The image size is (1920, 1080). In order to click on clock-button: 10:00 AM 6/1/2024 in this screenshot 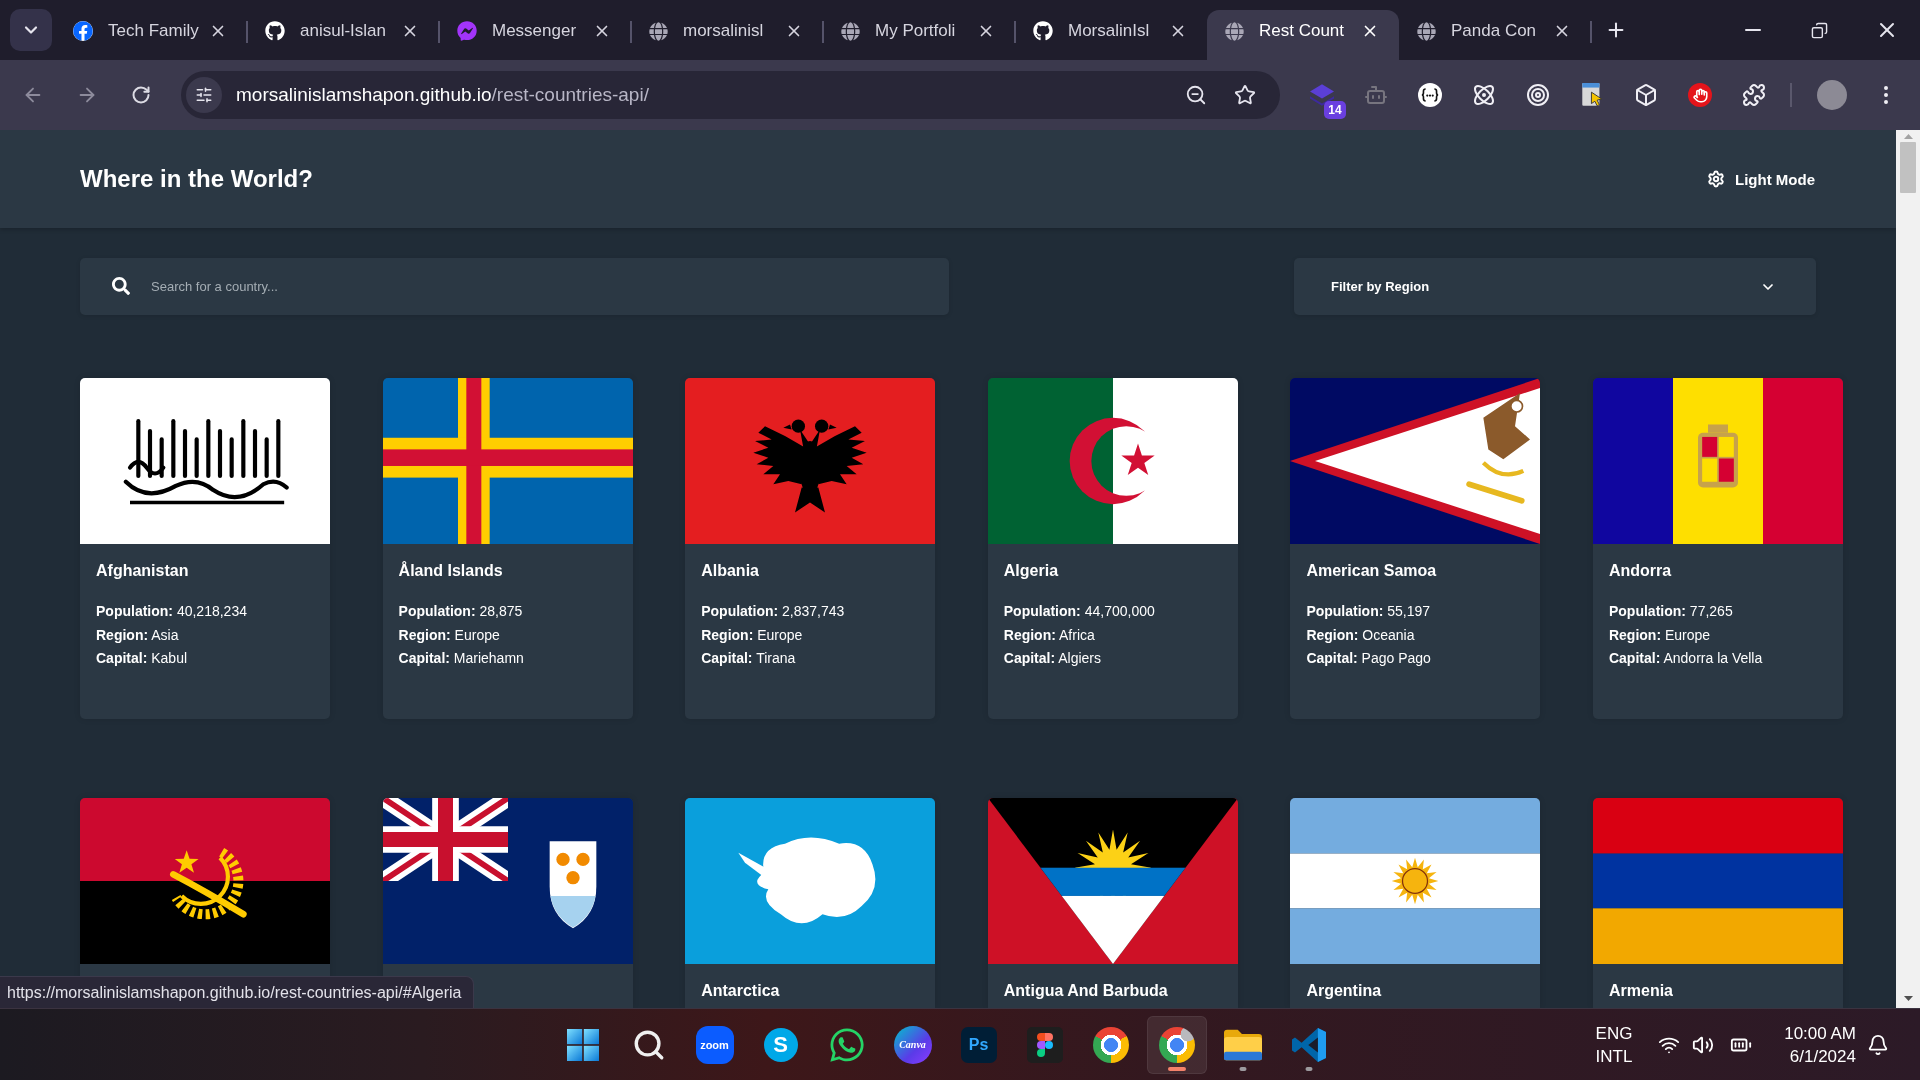, I will do `click(1817, 1044)`.